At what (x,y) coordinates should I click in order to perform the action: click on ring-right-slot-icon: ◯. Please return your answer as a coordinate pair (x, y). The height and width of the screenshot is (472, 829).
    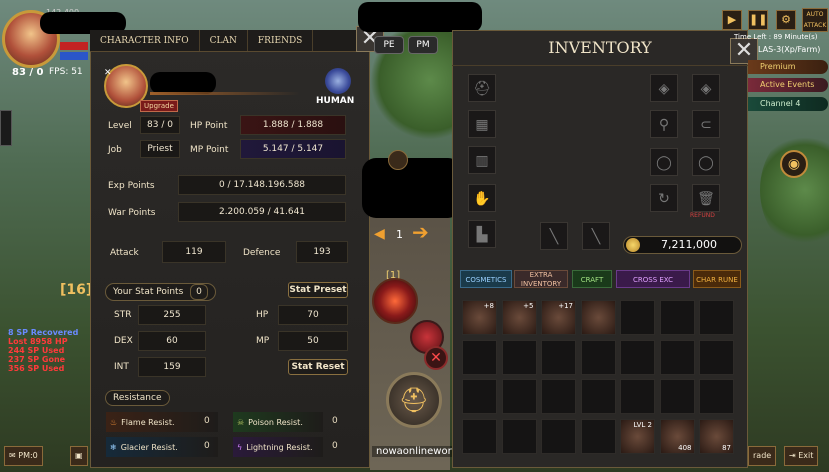
    Looking at the image, I should click on (706, 162).